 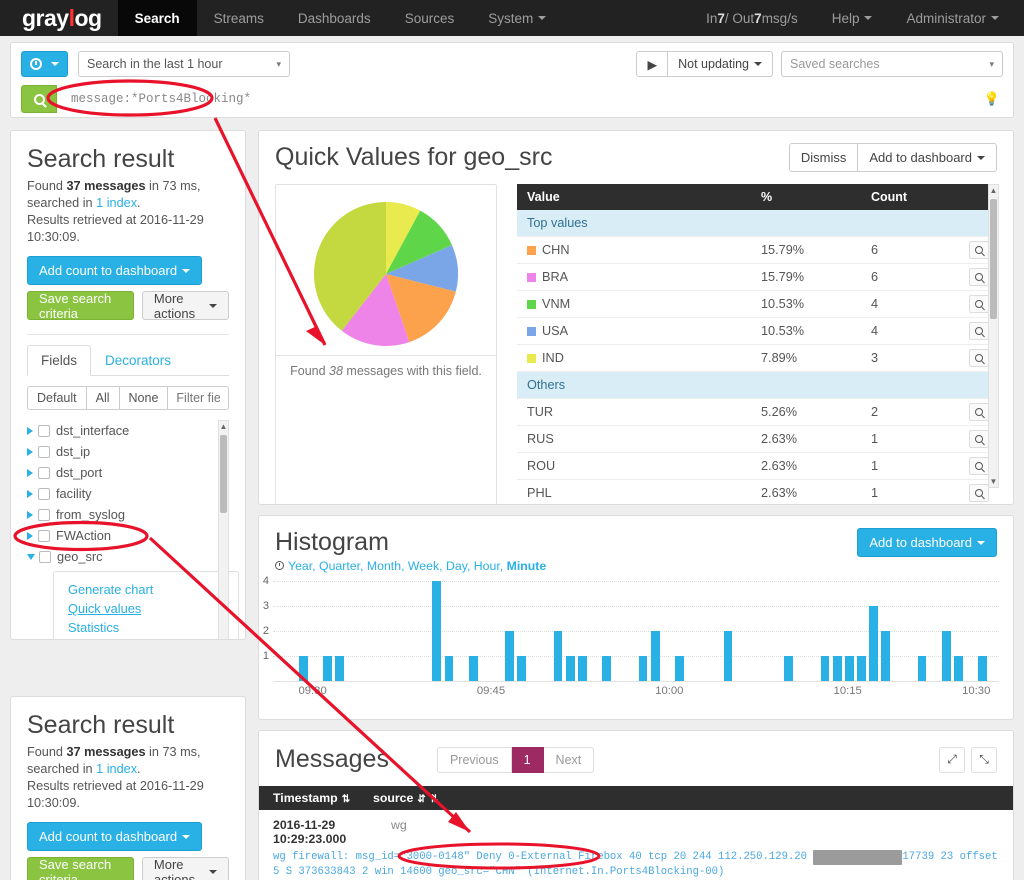 I want to click on table-row: IND 7.89% 3, so click(x=757, y=358).